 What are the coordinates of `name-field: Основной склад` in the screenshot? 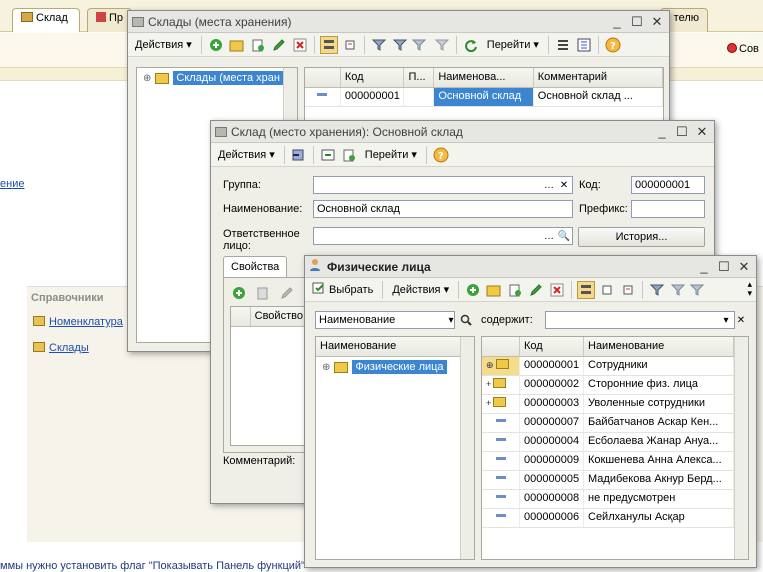 It's located at (443, 209).